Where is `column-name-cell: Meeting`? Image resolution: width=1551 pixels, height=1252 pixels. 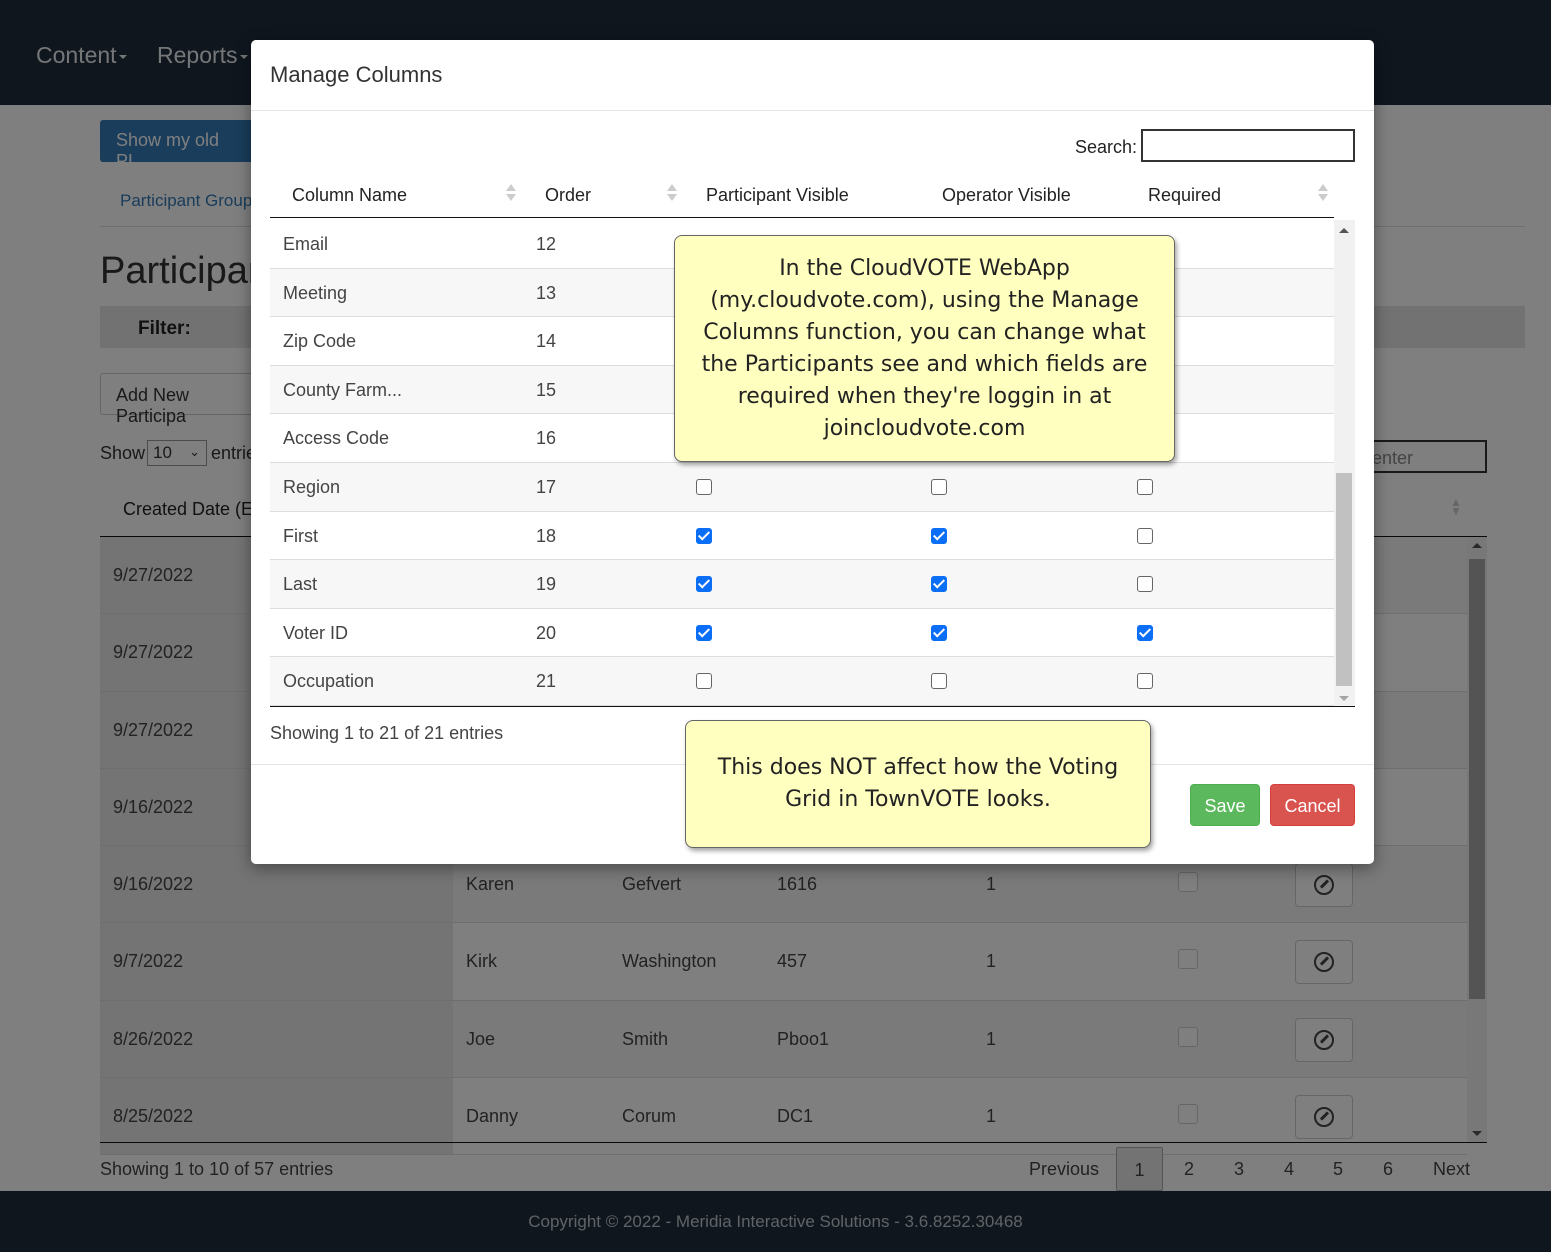
column-name-cell: Meeting is located at coordinates (315, 292).